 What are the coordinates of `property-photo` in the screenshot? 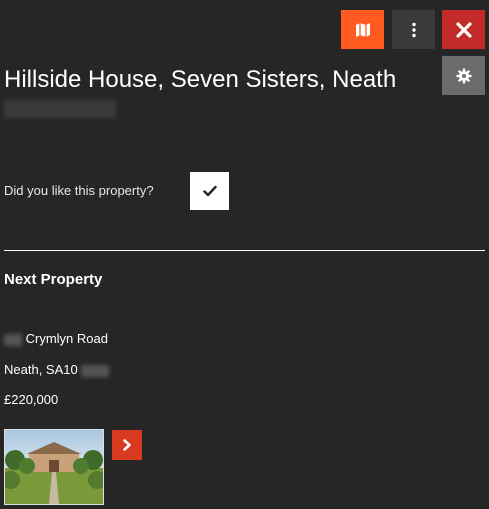 It's located at (54, 467).